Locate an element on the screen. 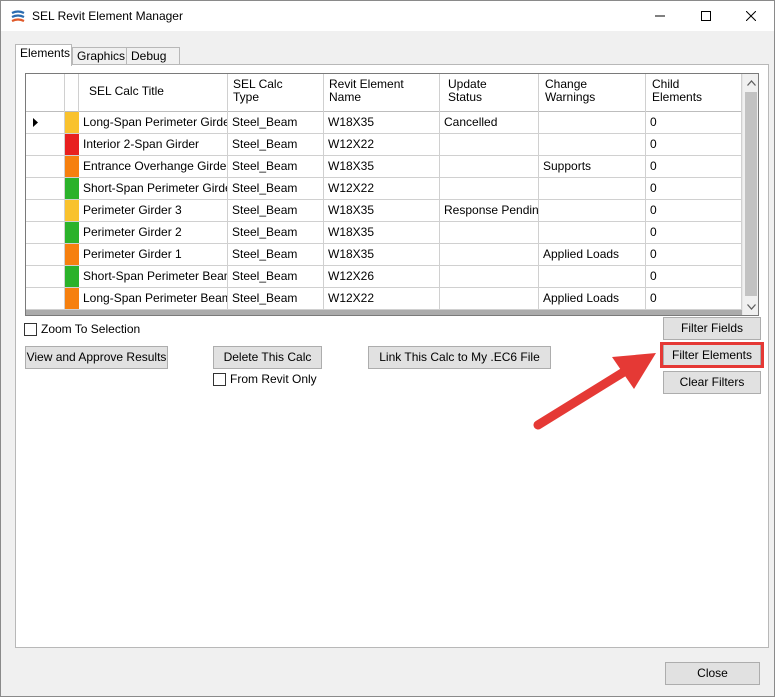 Image resolution: width=775 pixels, height=697 pixels. table-row: Perimeter Girder 2 Steel_Beam W18X35 0 is located at coordinates (384, 233).